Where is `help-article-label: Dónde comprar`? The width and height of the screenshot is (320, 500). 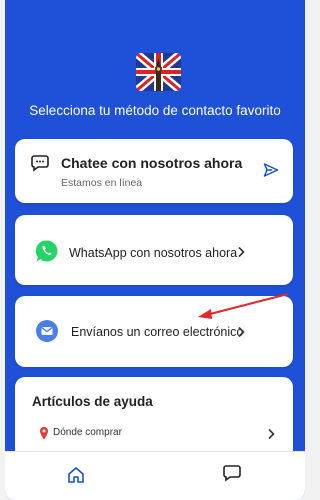 help-article-label: Dónde comprar is located at coordinates (87, 432).